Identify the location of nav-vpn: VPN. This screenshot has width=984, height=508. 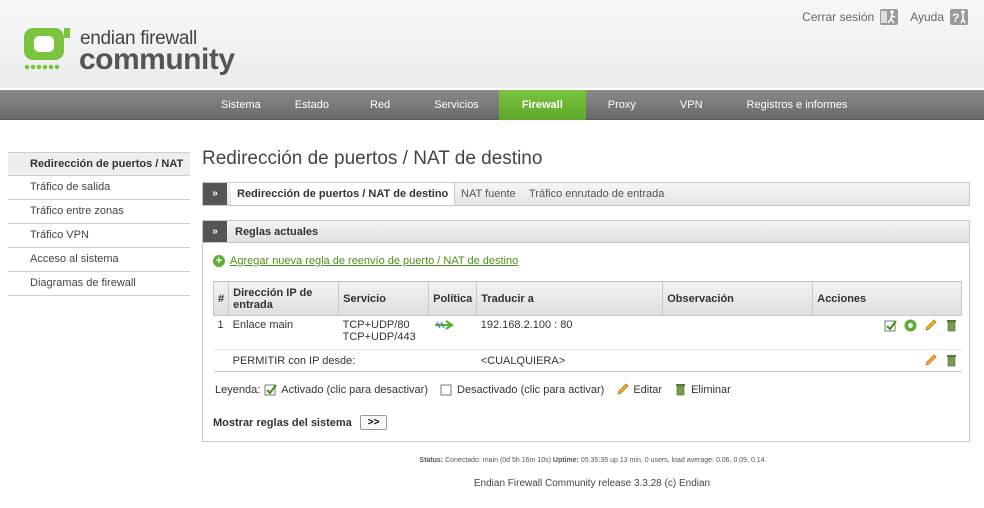
(691, 105).